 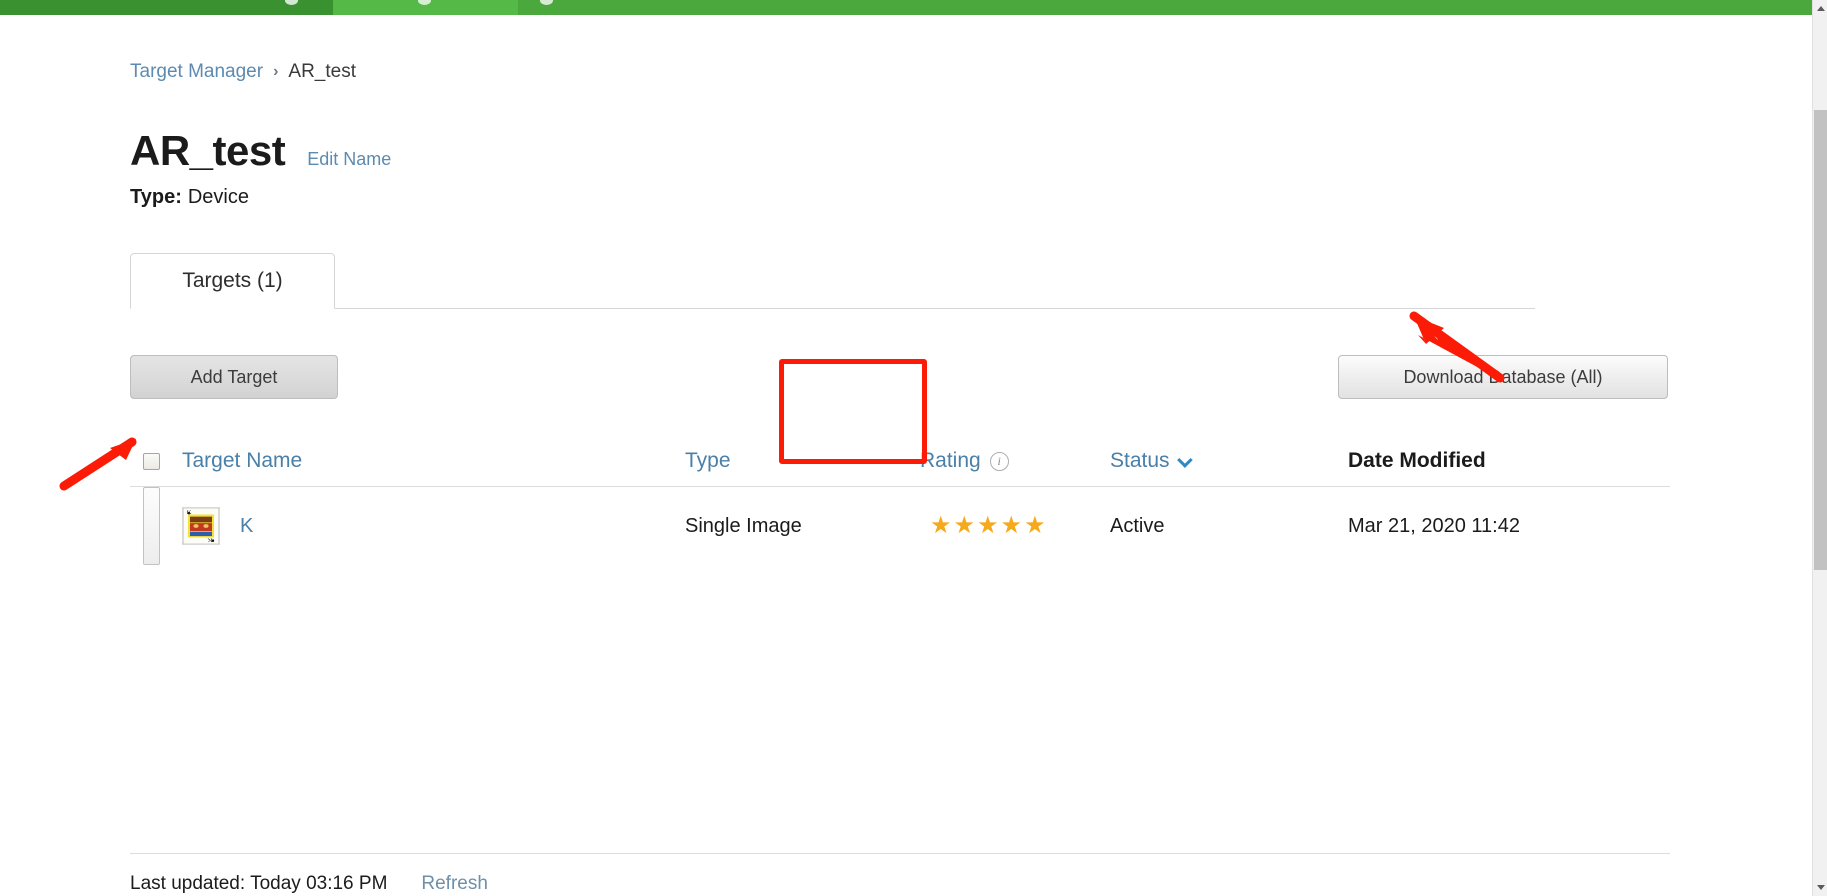 What do you see at coordinates (900, 853) in the screenshot?
I see `footer-divider` at bounding box center [900, 853].